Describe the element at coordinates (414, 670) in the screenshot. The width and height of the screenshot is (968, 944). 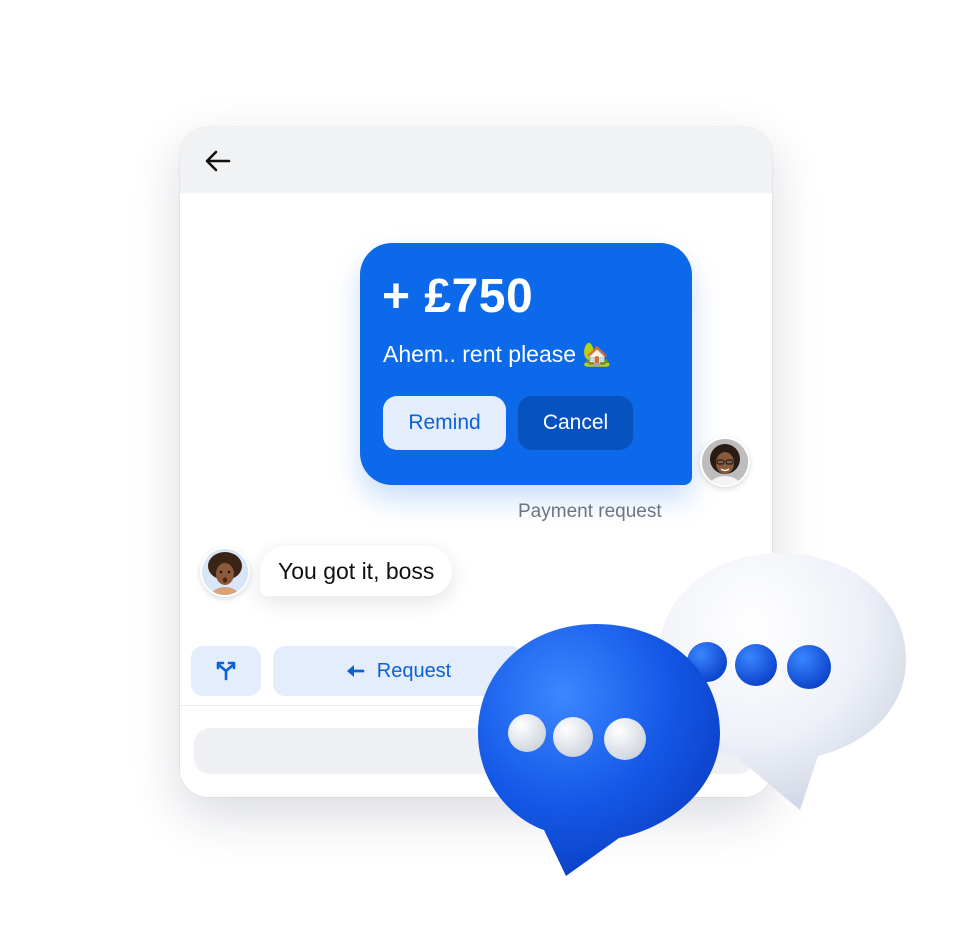
I see `request-label: Request` at that location.